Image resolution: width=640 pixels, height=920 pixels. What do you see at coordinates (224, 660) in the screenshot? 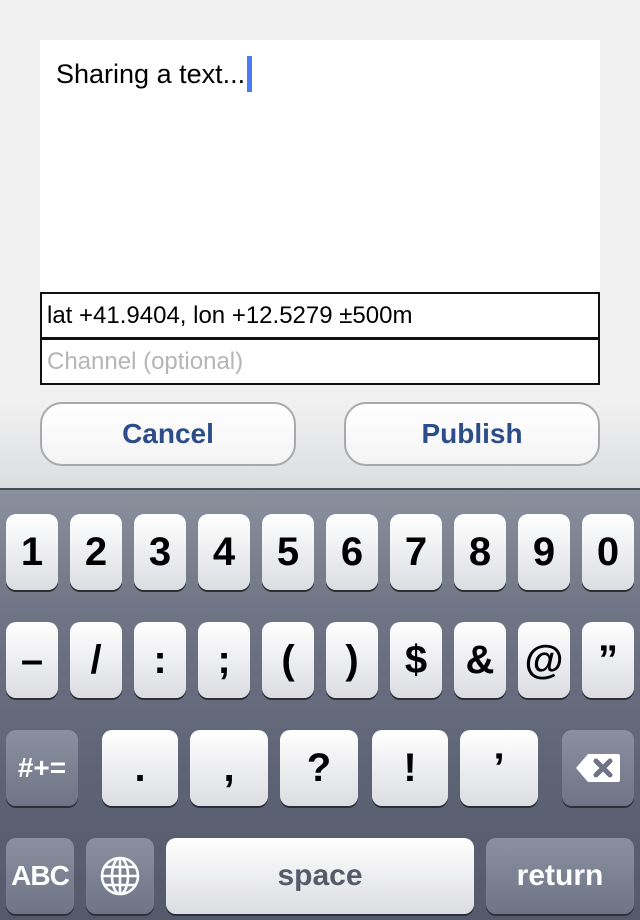
I see `key-semicolon: ;` at bounding box center [224, 660].